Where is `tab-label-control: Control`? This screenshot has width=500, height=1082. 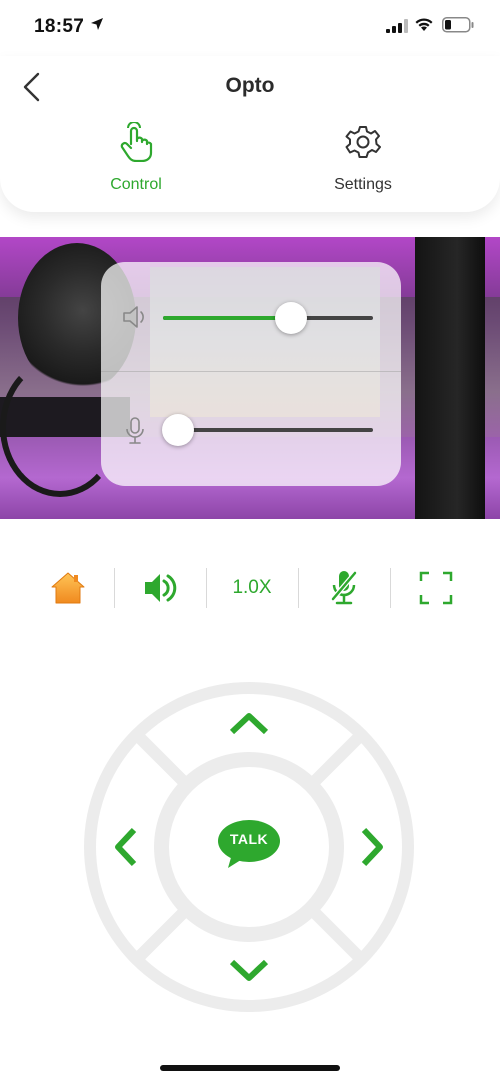
tab-label-control: Control is located at coordinates (136, 184).